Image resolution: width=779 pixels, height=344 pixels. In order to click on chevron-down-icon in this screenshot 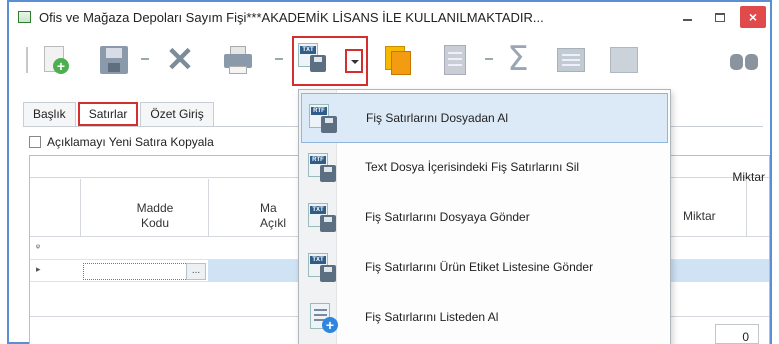, I will do `click(355, 62)`.